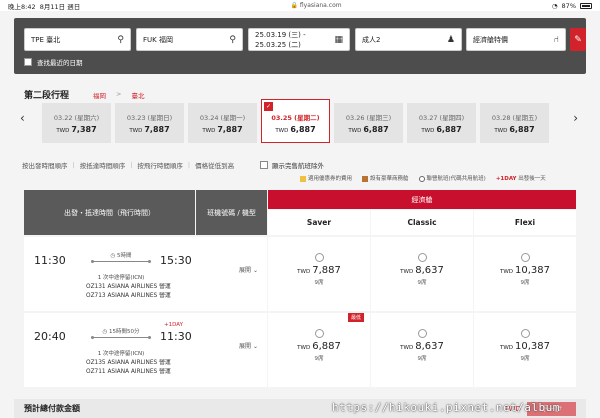 The width and height of the screenshot is (600, 418). Describe the element at coordinates (268, 106) in the screenshot. I see `check-icon: ✓` at that location.